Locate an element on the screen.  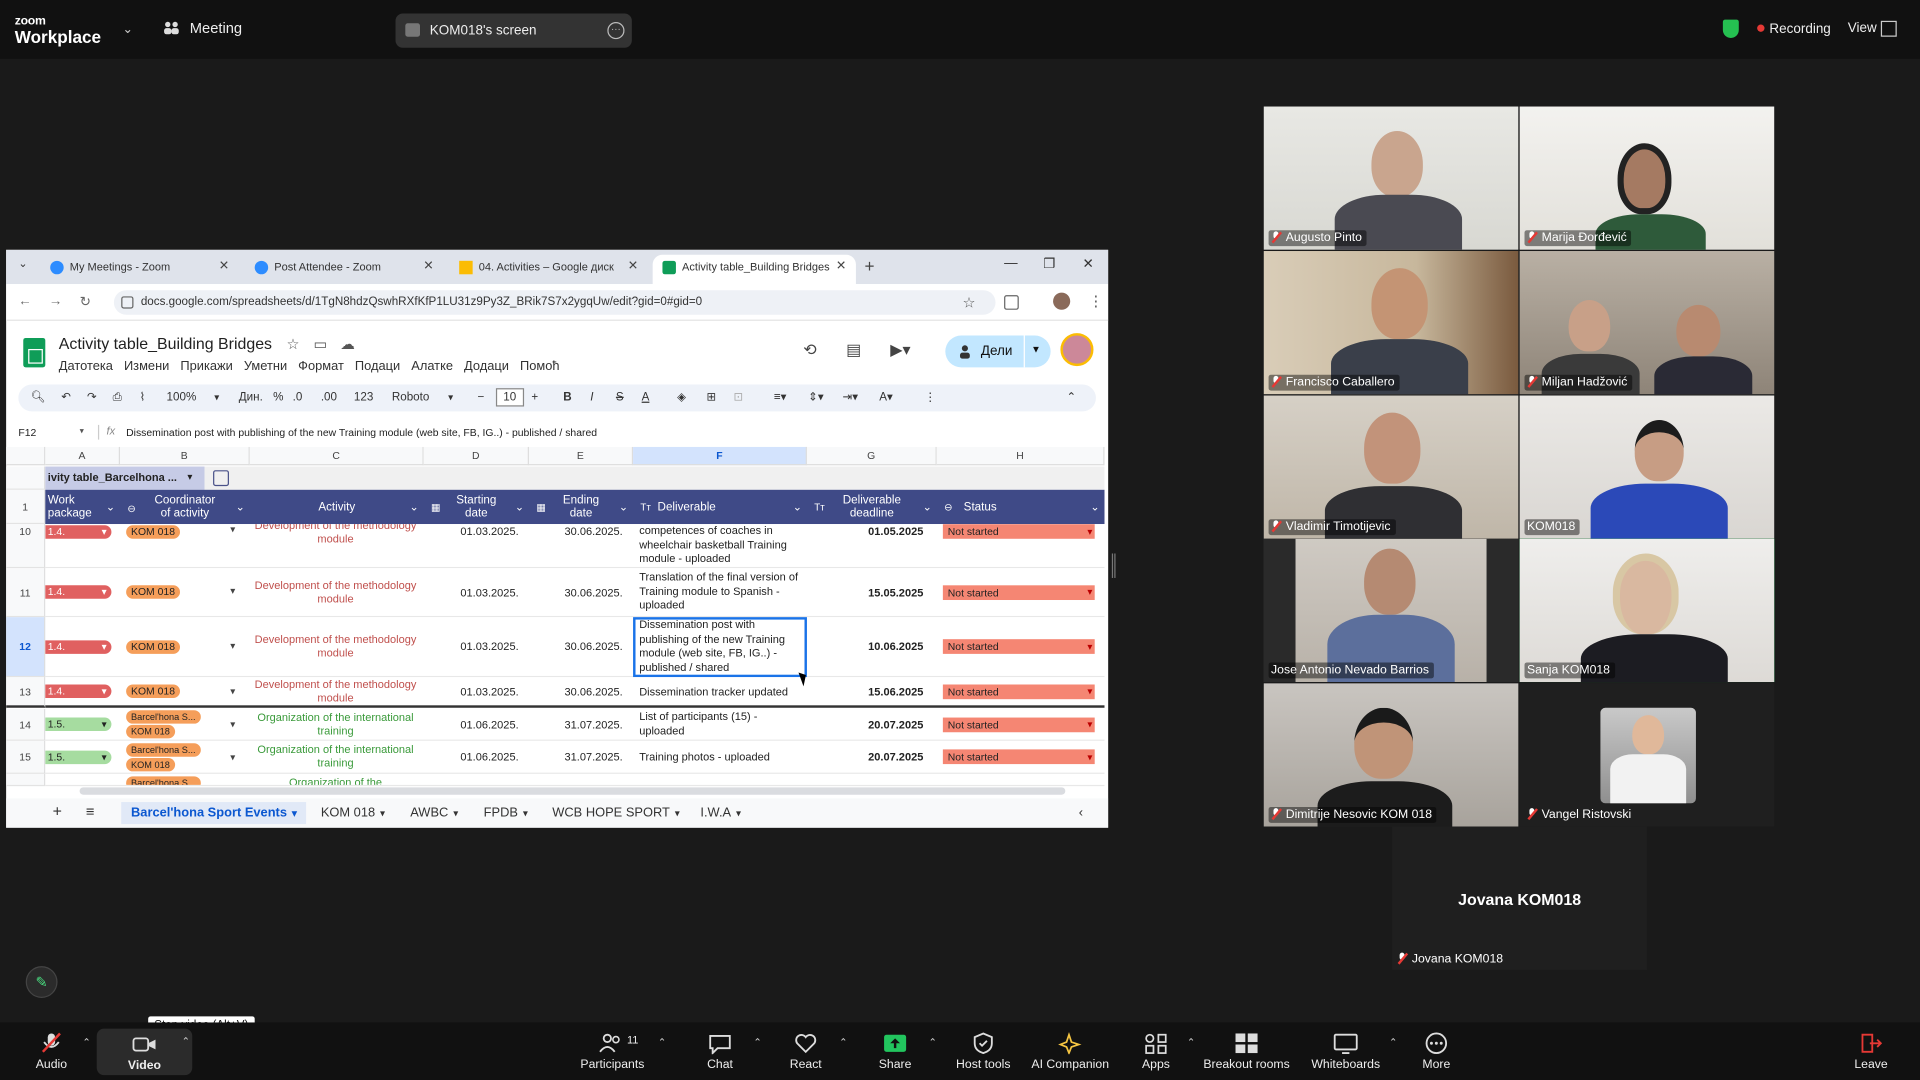
reload-icon: ↻ is located at coordinates (85, 302).